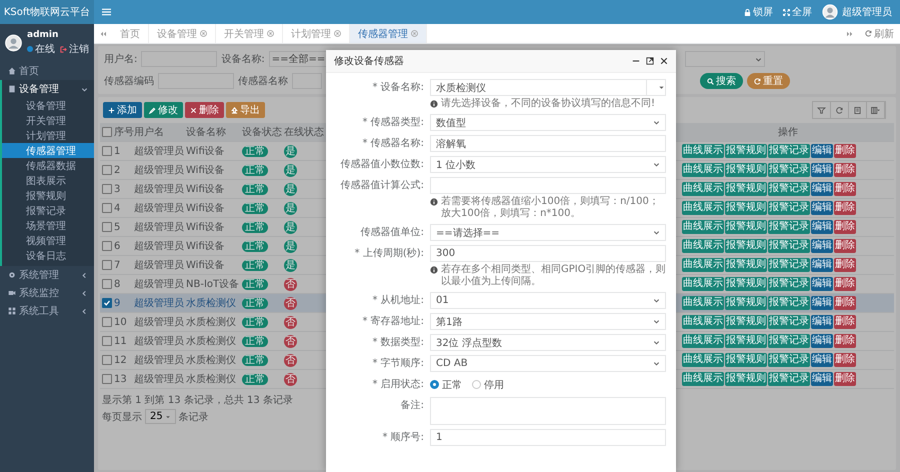  Describe the element at coordinates (397, 88) in the screenshot. I see `field-label: * 设备名称:` at that location.